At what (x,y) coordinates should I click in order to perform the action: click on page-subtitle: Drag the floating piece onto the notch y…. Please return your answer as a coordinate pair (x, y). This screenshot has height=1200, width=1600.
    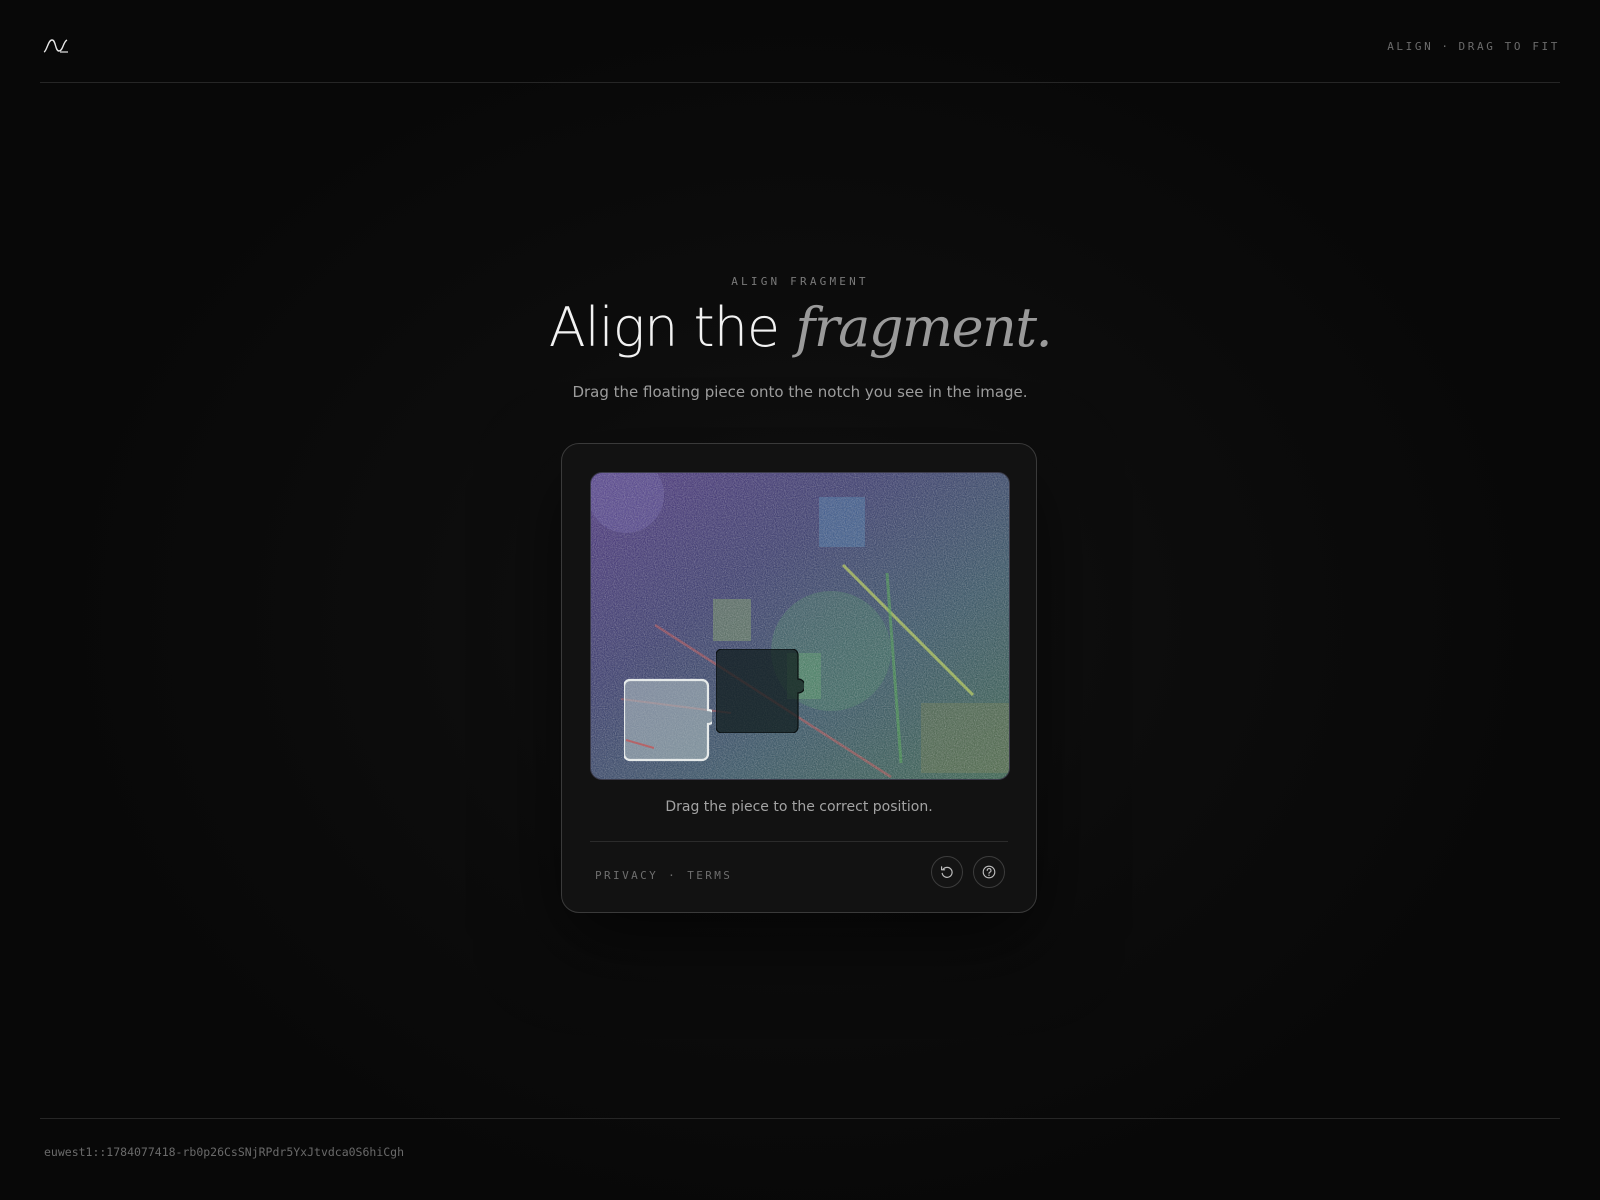
    Looking at the image, I should click on (800, 392).